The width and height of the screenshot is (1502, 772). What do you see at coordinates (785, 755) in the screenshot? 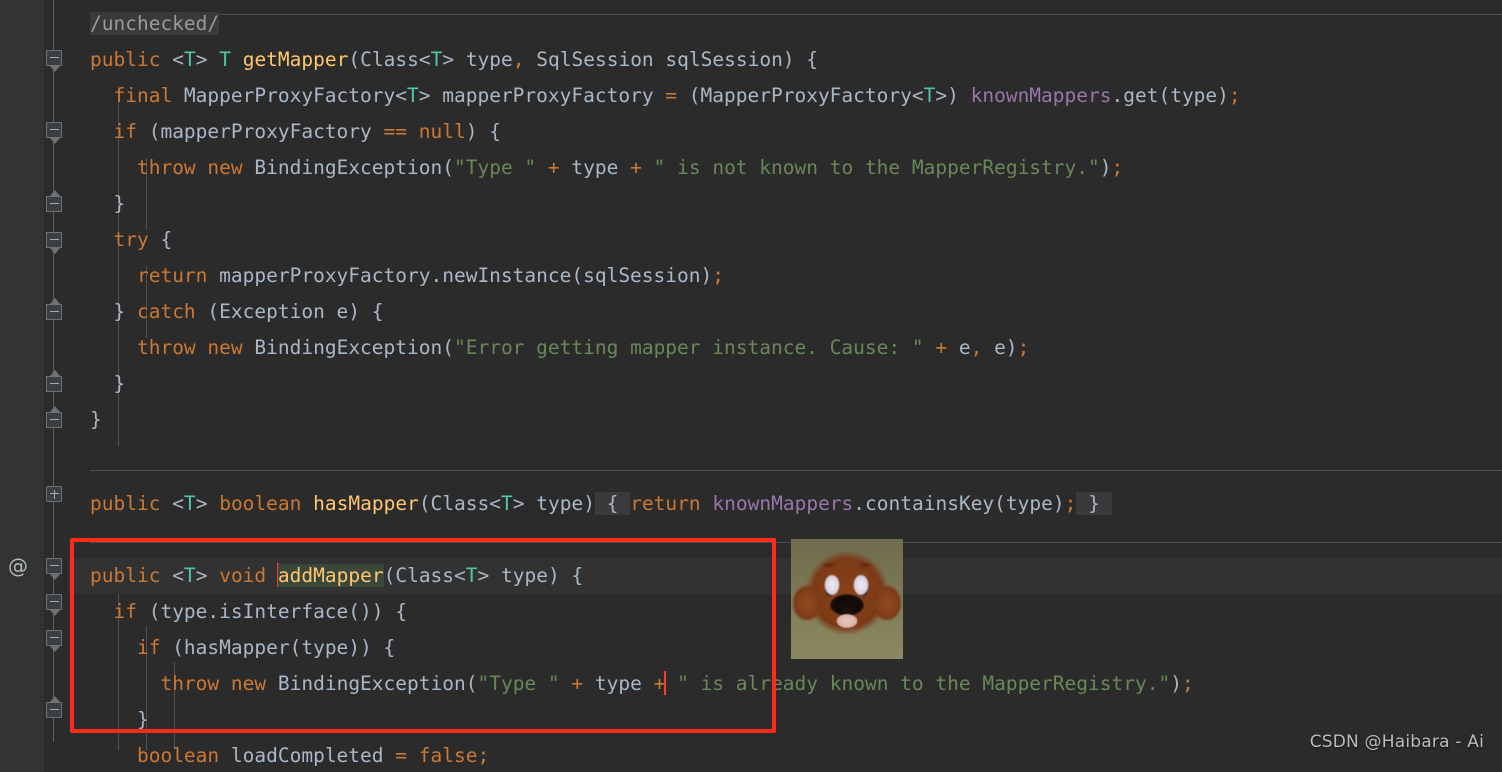
I see `code-line: boolean loadCompleted = false;` at bounding box center [785, 755].